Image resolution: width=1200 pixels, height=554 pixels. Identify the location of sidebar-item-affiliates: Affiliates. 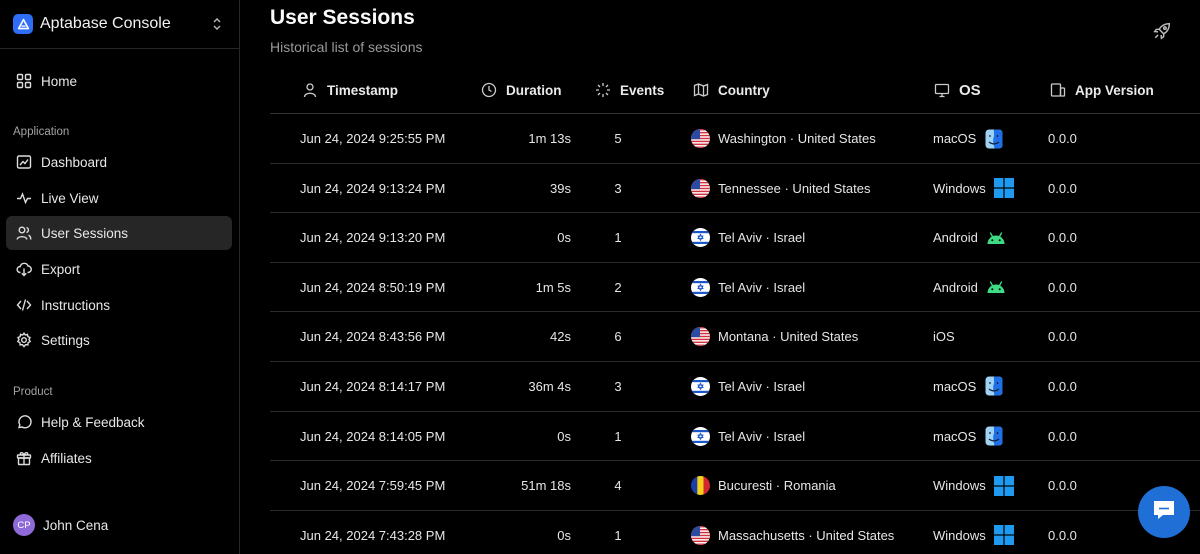
(119, 458).